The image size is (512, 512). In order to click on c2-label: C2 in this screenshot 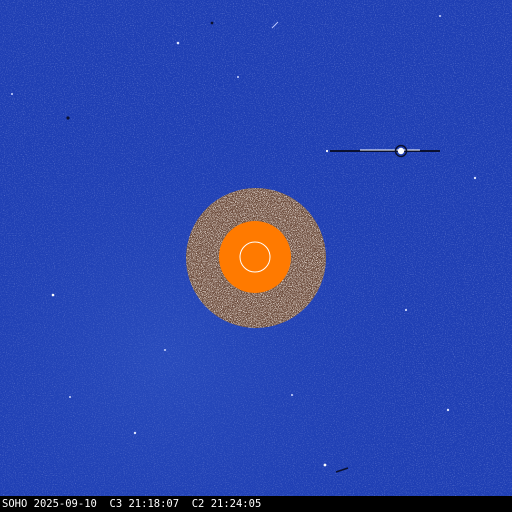, I will do `click(198, 504)`.